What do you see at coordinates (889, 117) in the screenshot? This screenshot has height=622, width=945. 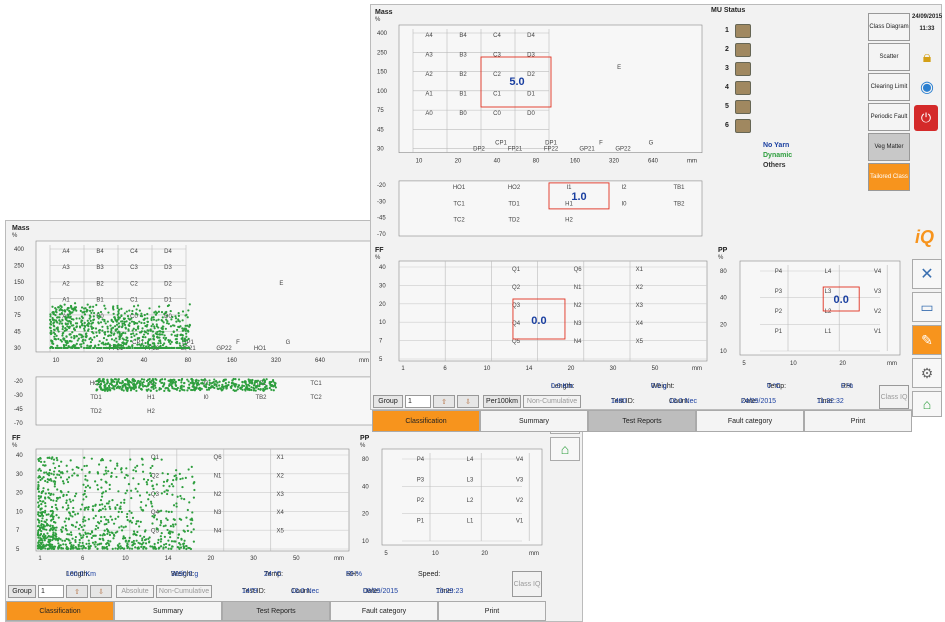 I see `periodic-fault-button: Periodic Fault` at bounding box center [889, 117].